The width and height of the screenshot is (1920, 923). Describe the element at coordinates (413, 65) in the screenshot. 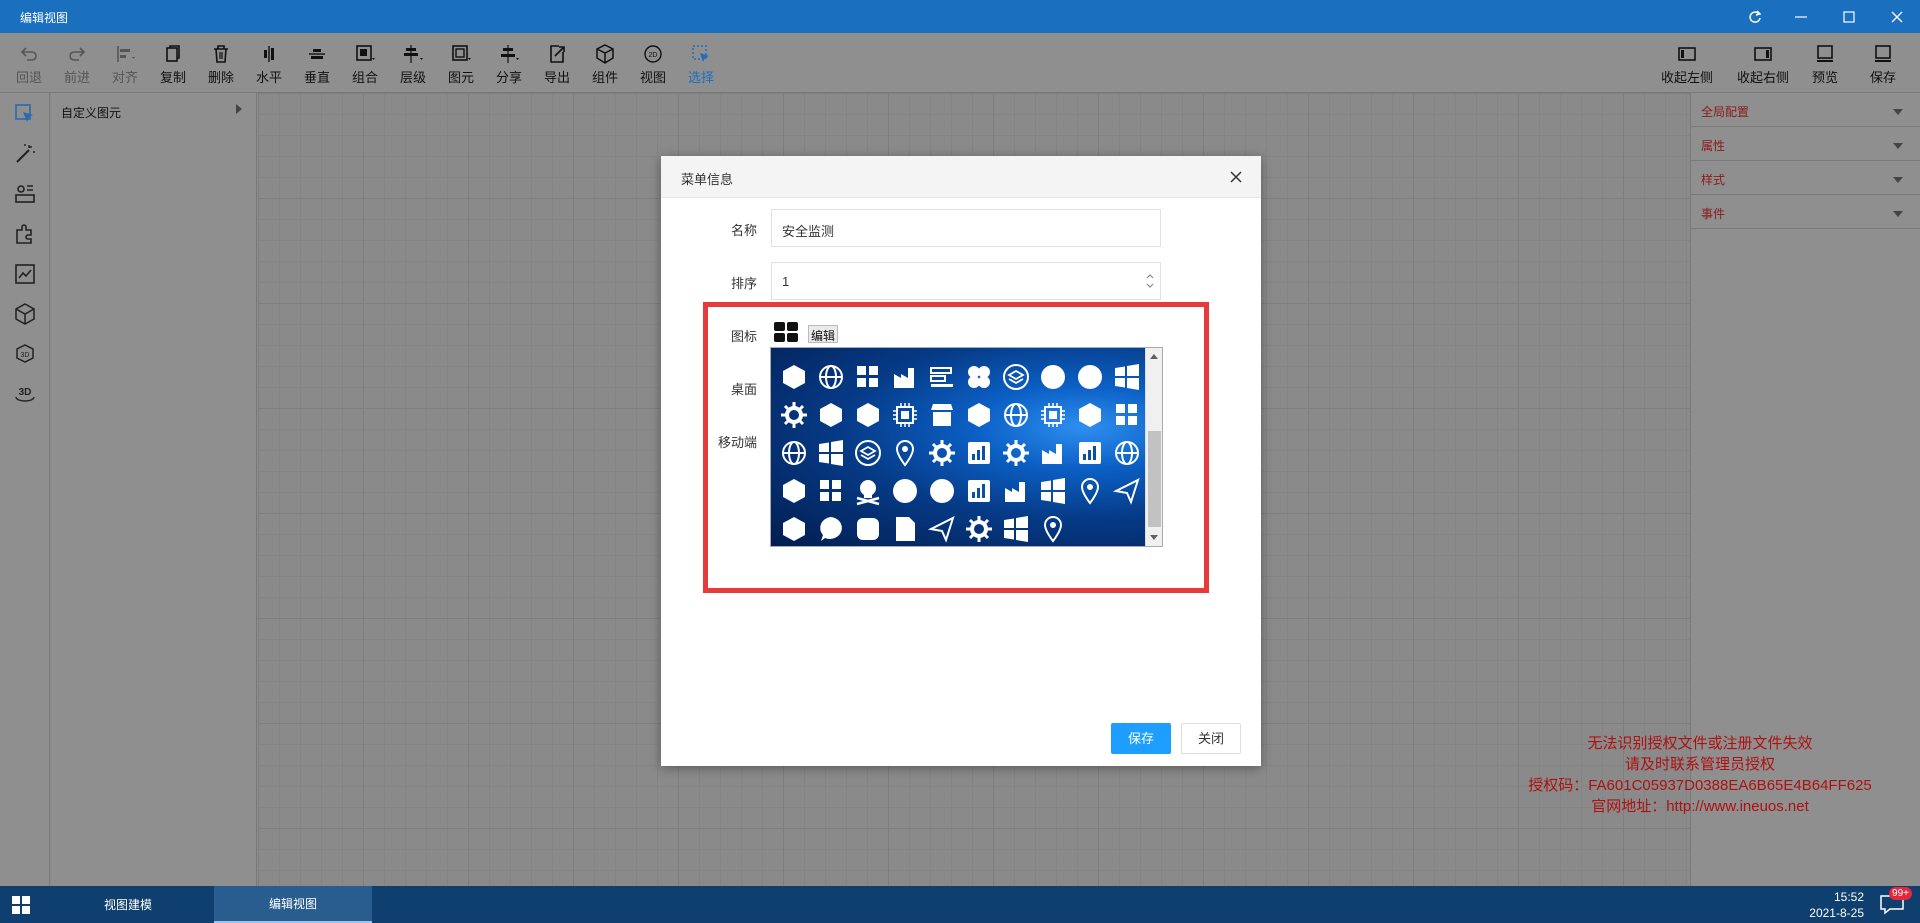

I see `layer-button: 层级` at that location.